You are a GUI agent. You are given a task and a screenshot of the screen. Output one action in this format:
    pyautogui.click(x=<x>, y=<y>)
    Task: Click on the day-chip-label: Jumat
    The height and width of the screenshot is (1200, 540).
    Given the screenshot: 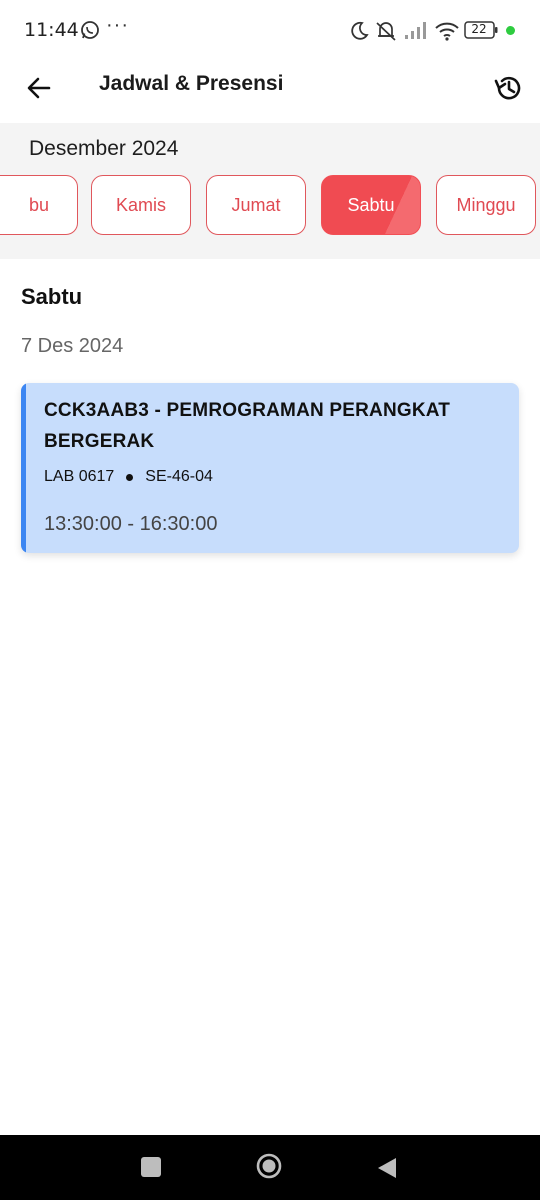 What is the action you would take?
    pyautogui.click(x=256, y=204)
    